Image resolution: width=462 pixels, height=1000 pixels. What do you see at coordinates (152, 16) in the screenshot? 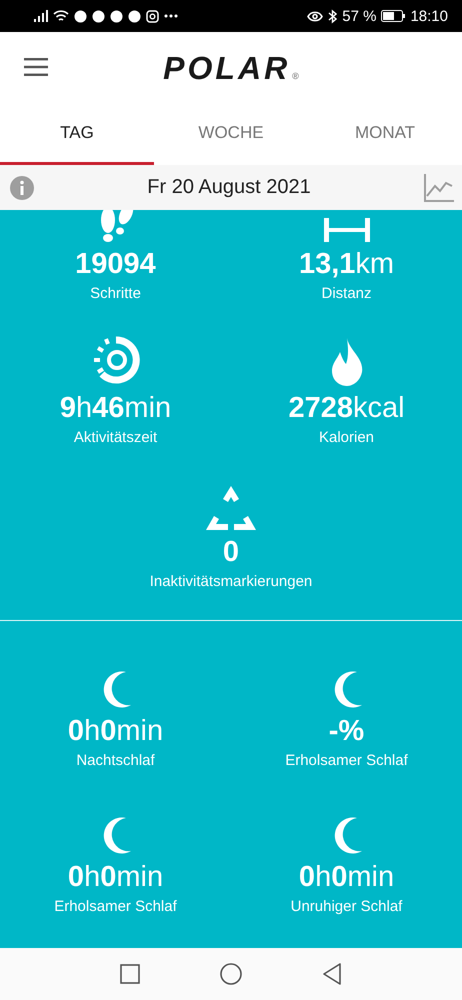
I see `camera-icon` at bounding box center [152, 16].